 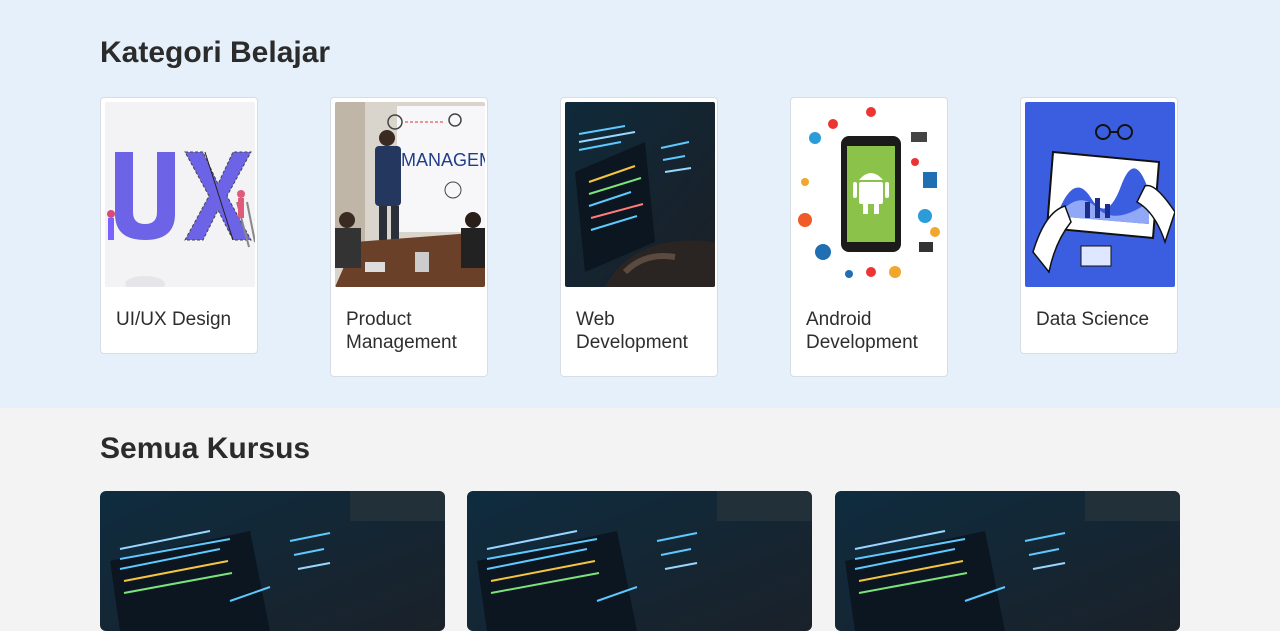 What do you see at coordinates (180, 194) in the screenshot?
I see `uiux-illustration` at bounding box center [180, 194].